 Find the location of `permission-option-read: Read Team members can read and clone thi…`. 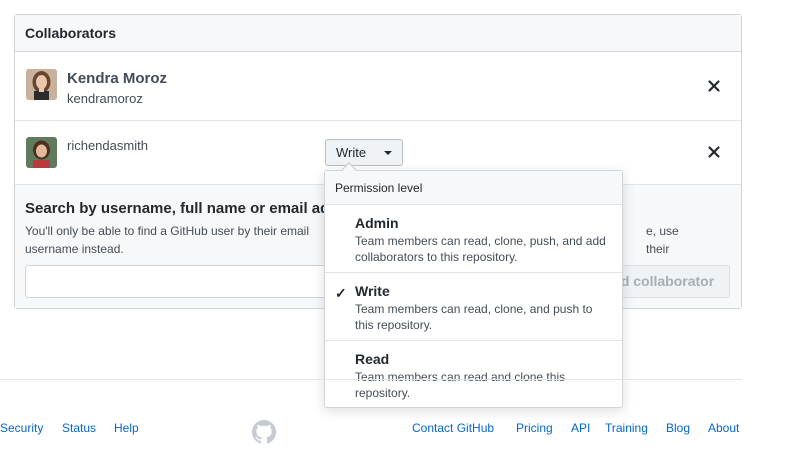

permission-option-read: Read Team members can read and clone thi… is located at coordinates (473, 374).